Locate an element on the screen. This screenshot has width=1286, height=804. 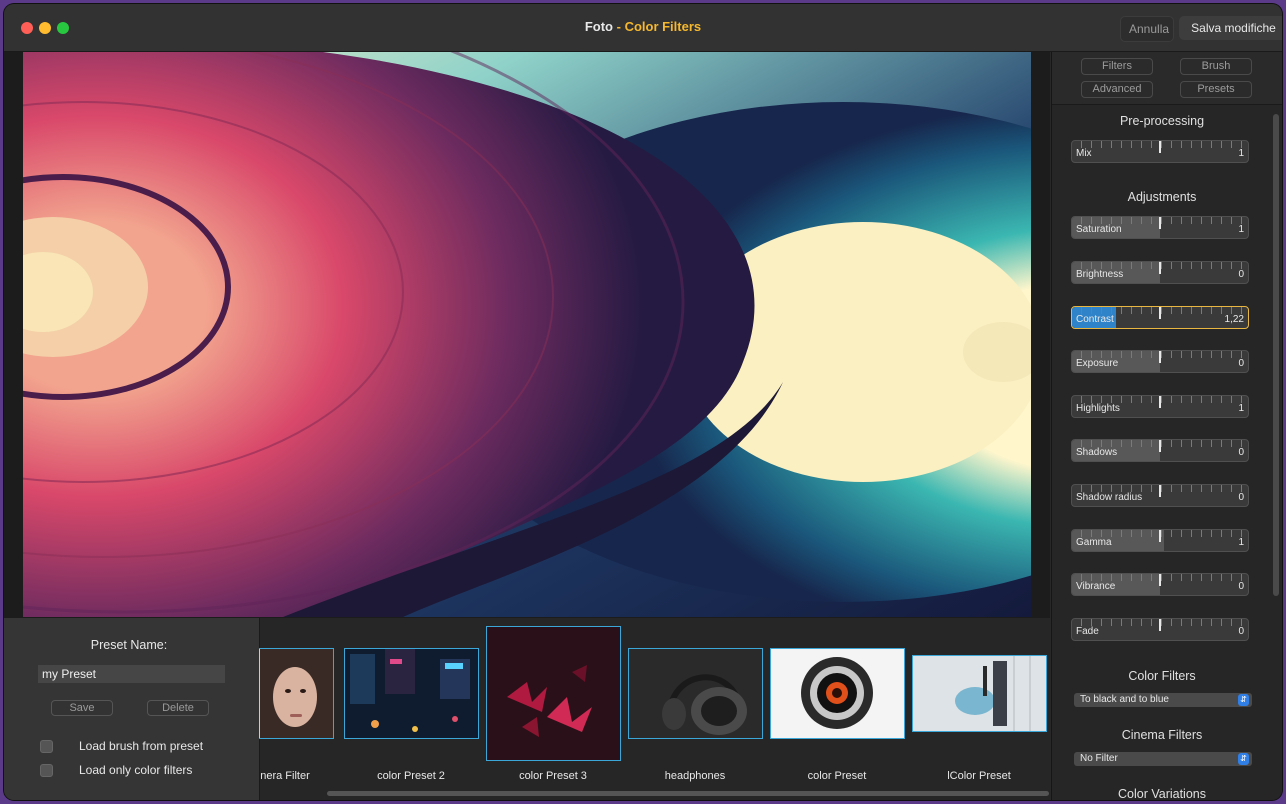
section-adjustments: Adjustments is located at coordinates (1162, 197).